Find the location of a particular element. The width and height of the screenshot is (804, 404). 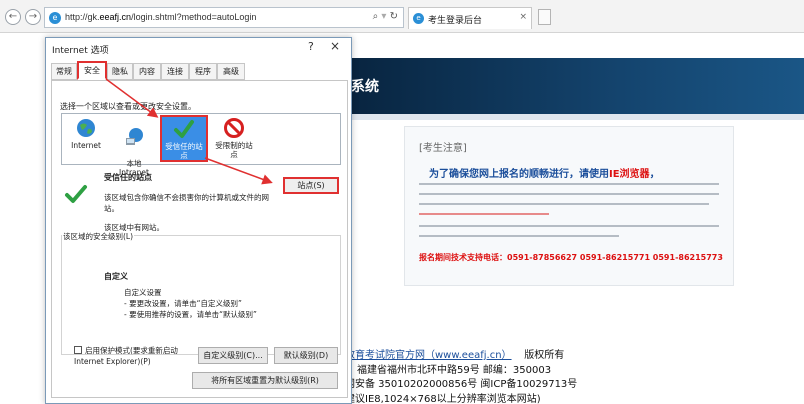

zone-trusted-sites: 受信任的站点 is located at coordinates (184, 138).